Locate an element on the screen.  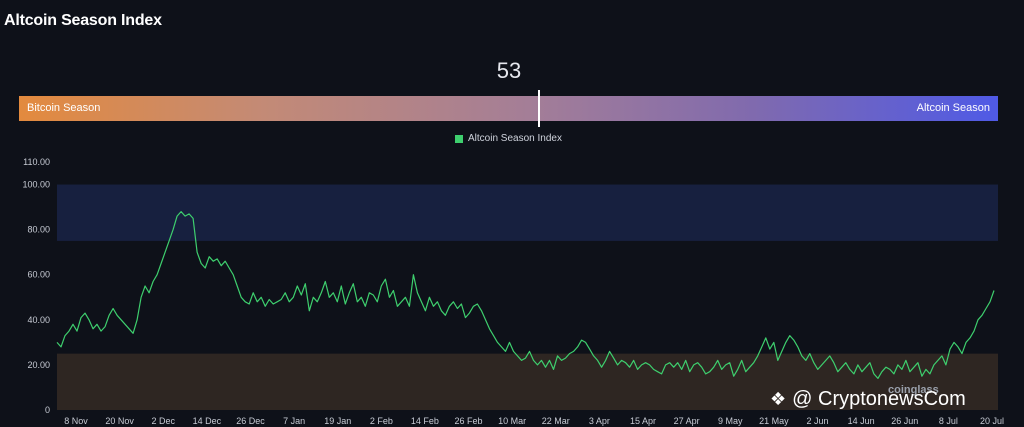
y-tick-label: 40.00 is located at coordinates (38, 320).